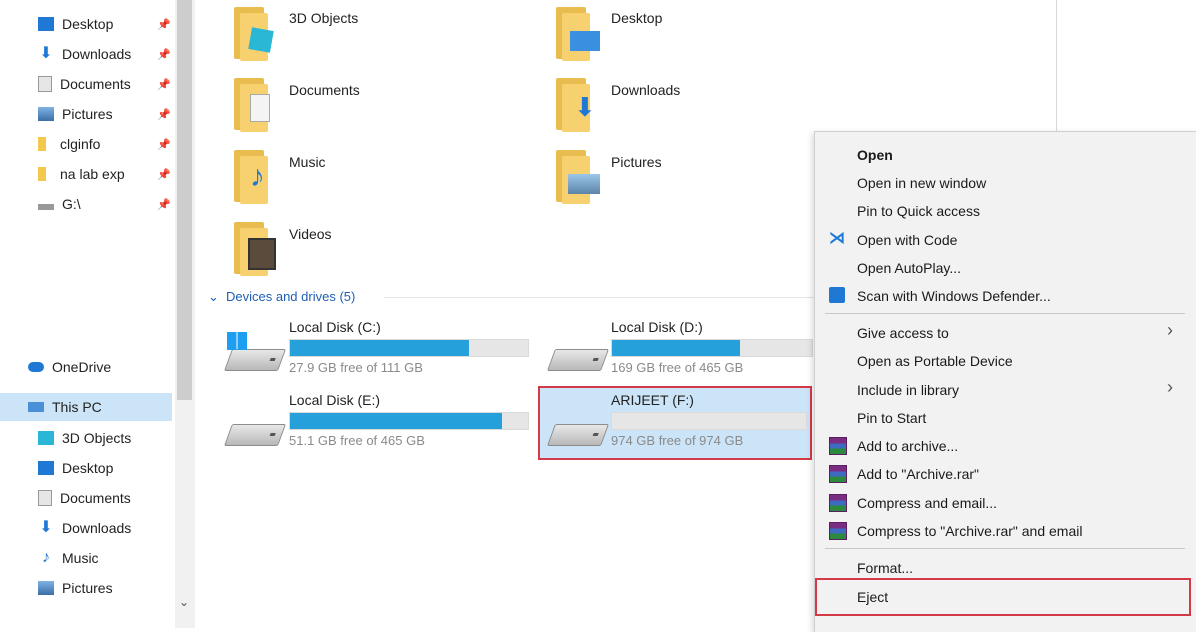 The width and height of the screenshot is (1196, 632). I want to click on folder-label: Music, so click(307, 162).